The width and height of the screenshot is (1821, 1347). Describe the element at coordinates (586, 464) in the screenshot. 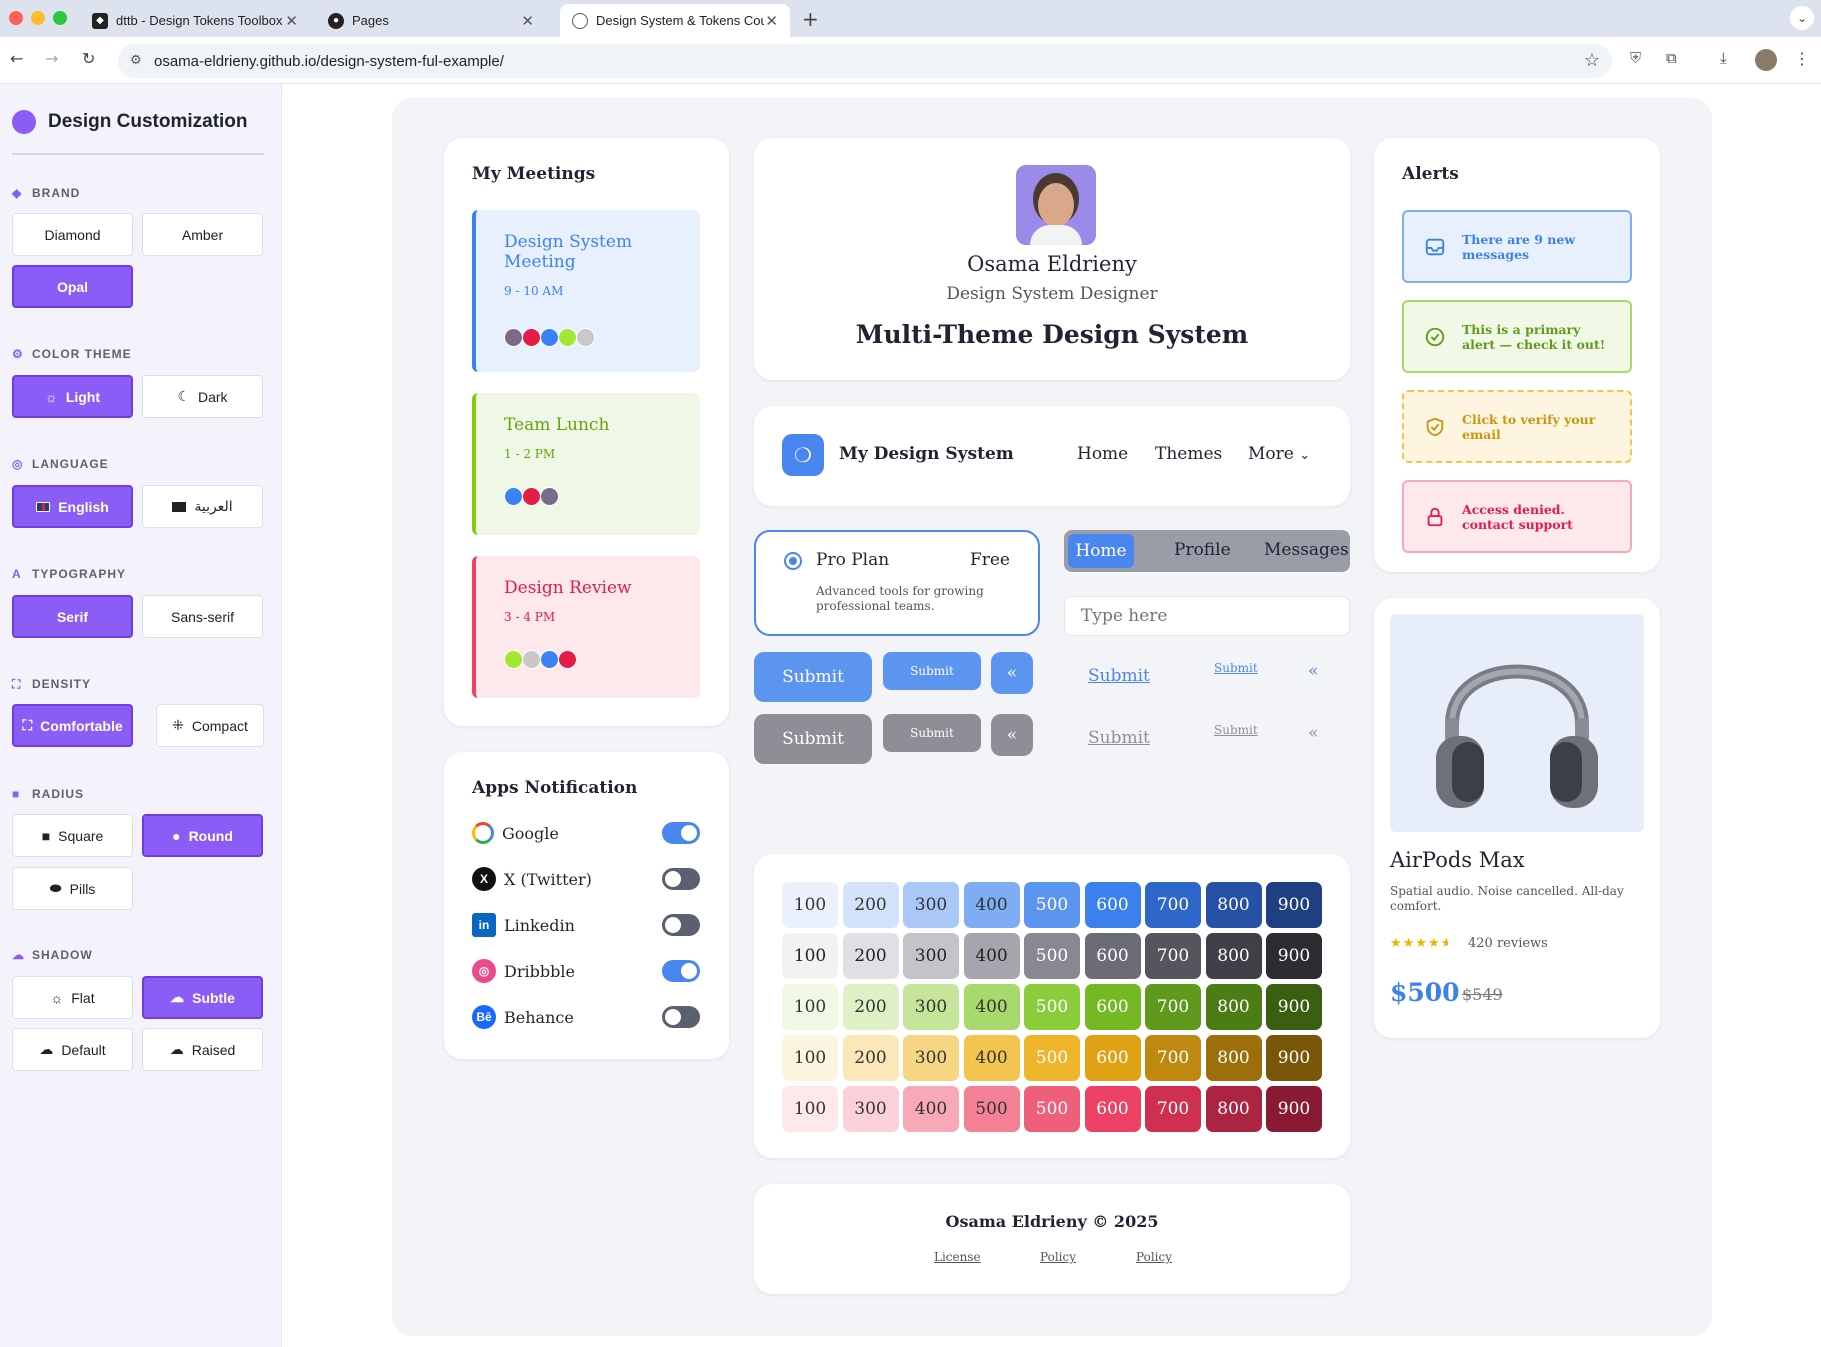

I see `meeting-card: Team Lunch 1 - 2 PM` at that location.